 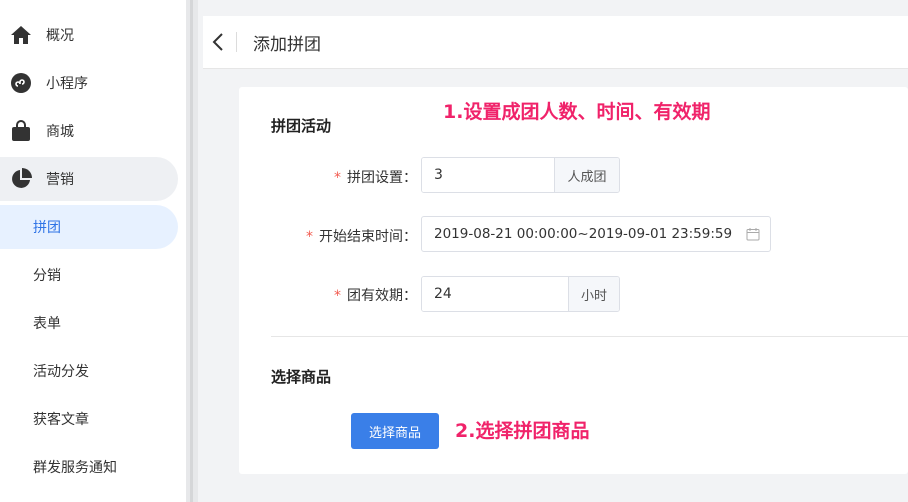 I want to click on header-separator, so click(x=236, y=42).